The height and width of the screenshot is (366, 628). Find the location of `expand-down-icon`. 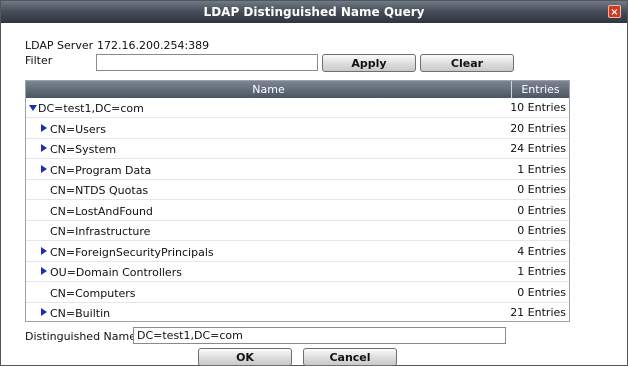

expand-down-icon is located at coordinates (33, 108).